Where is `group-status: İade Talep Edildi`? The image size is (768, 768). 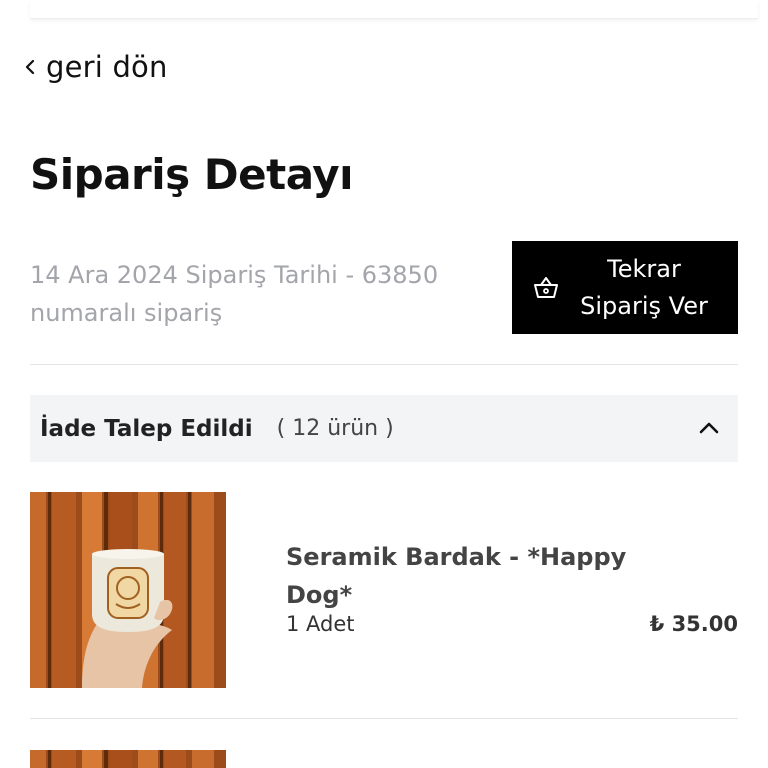
group-status: İade Talep Edildi is located at coordinates (146, 428).